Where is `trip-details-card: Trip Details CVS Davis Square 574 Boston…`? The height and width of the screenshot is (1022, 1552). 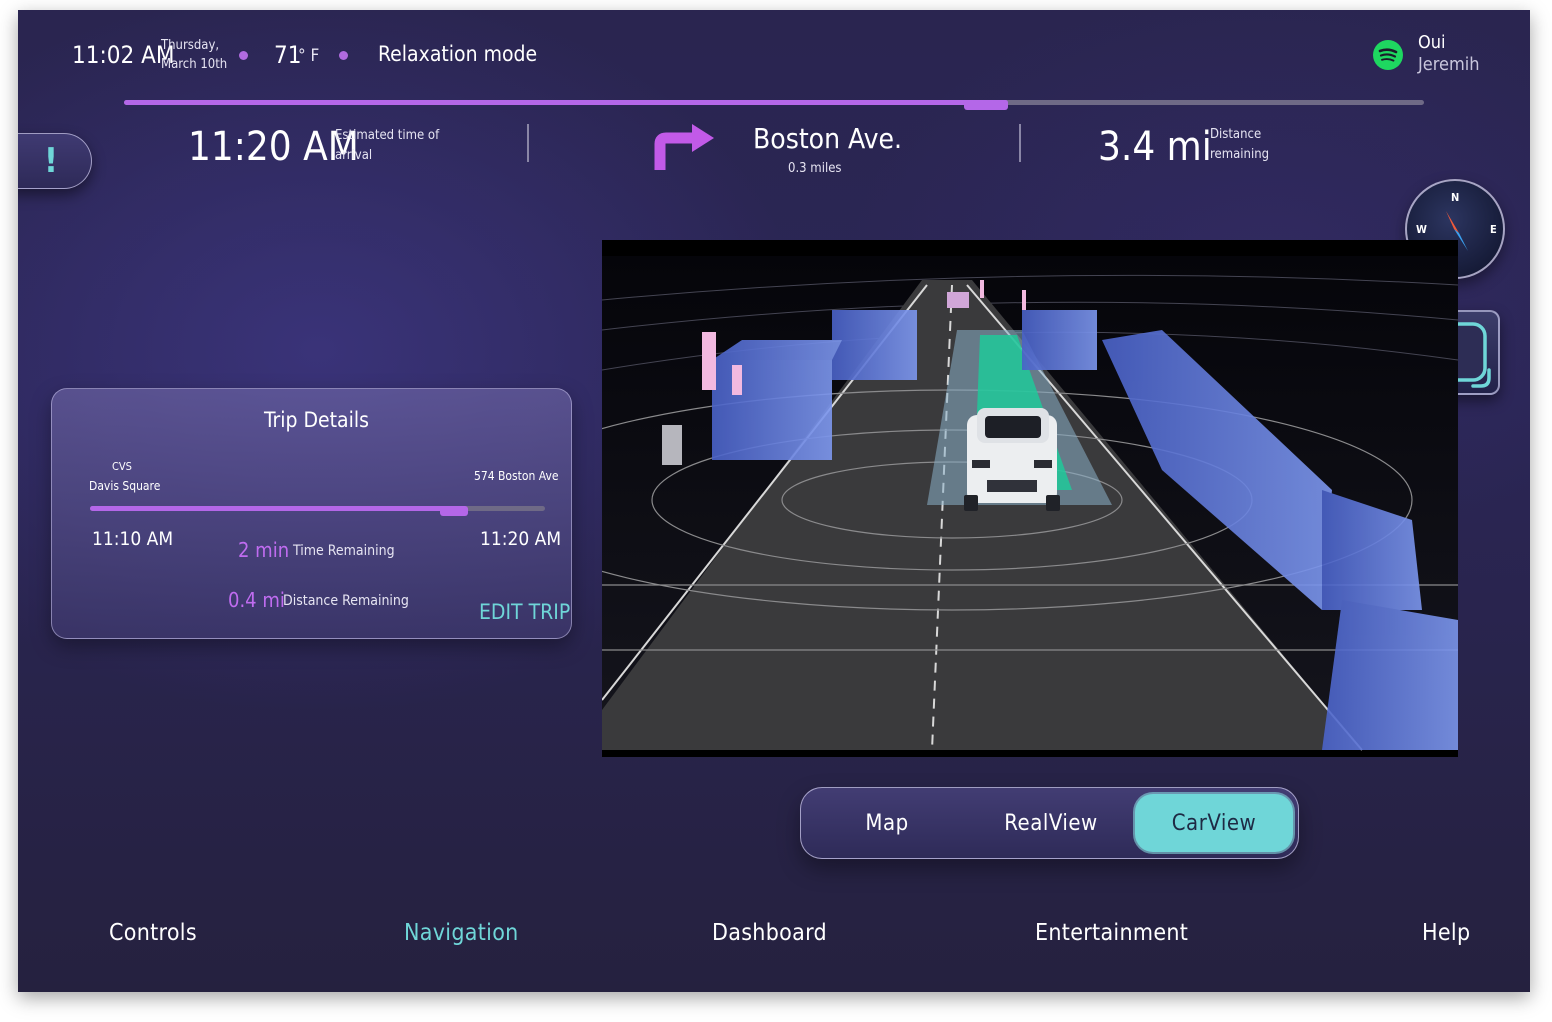
trip-details-card: Trip Details CVS Davis Square 574 Boston… is located at coordinates (311, 513).